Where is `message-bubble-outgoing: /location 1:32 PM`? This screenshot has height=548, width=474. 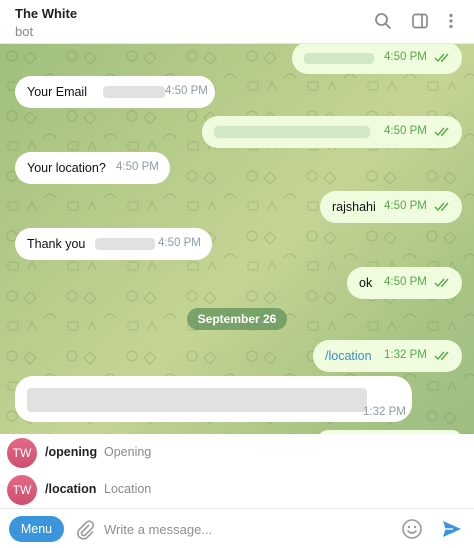
message-bubble-outgoing: /location 1:32 PM is located at coordinates (387, 356).